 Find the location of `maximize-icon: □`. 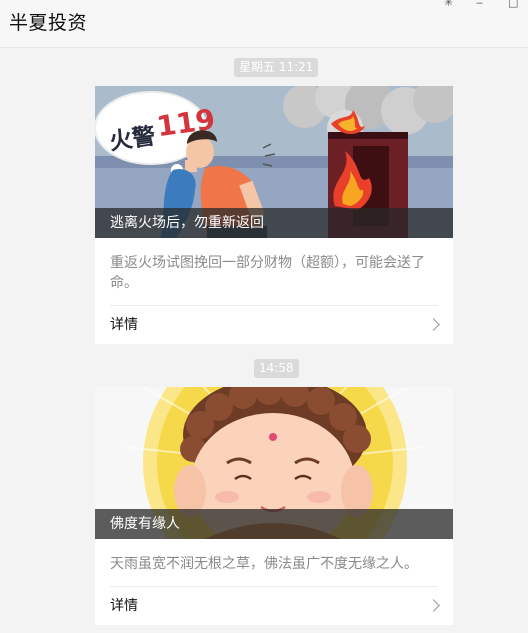

maximize-icon: □ is located at coordinates (513, 4).